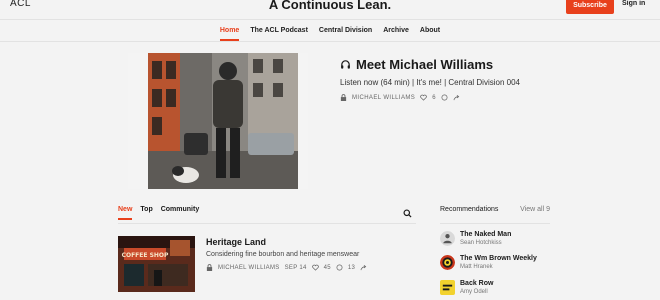 Image resolution: width=660 pixels, height=300 pixels. Describe the element at coordinates (267, 223) in the screenshot. I see `tabs-divider` at that location.